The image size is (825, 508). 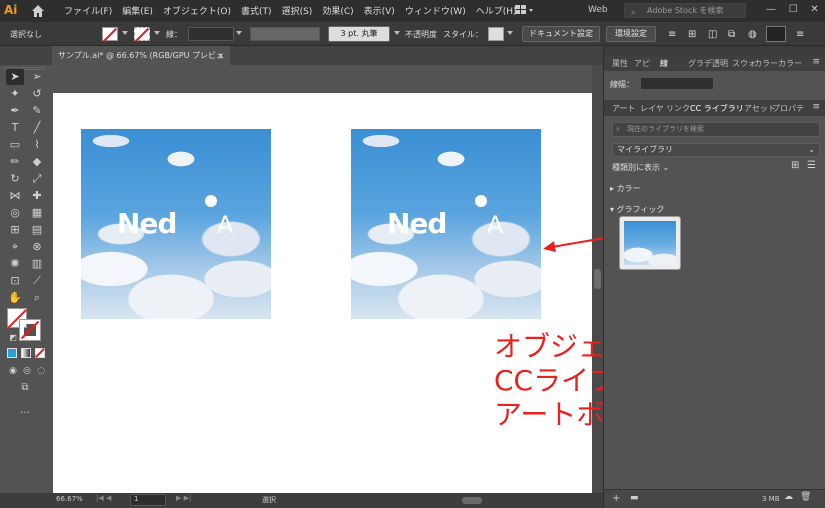 I want to click on fill-swatch, so click(x=110, y=35).